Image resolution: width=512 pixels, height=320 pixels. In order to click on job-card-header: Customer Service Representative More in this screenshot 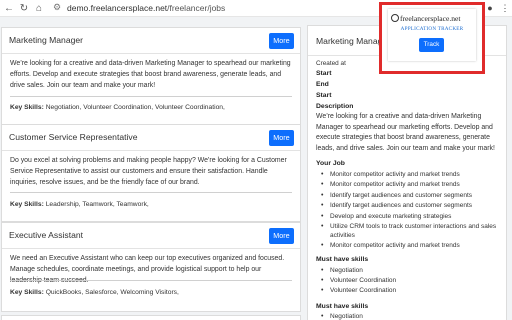, I will do `click(151, 138)`.